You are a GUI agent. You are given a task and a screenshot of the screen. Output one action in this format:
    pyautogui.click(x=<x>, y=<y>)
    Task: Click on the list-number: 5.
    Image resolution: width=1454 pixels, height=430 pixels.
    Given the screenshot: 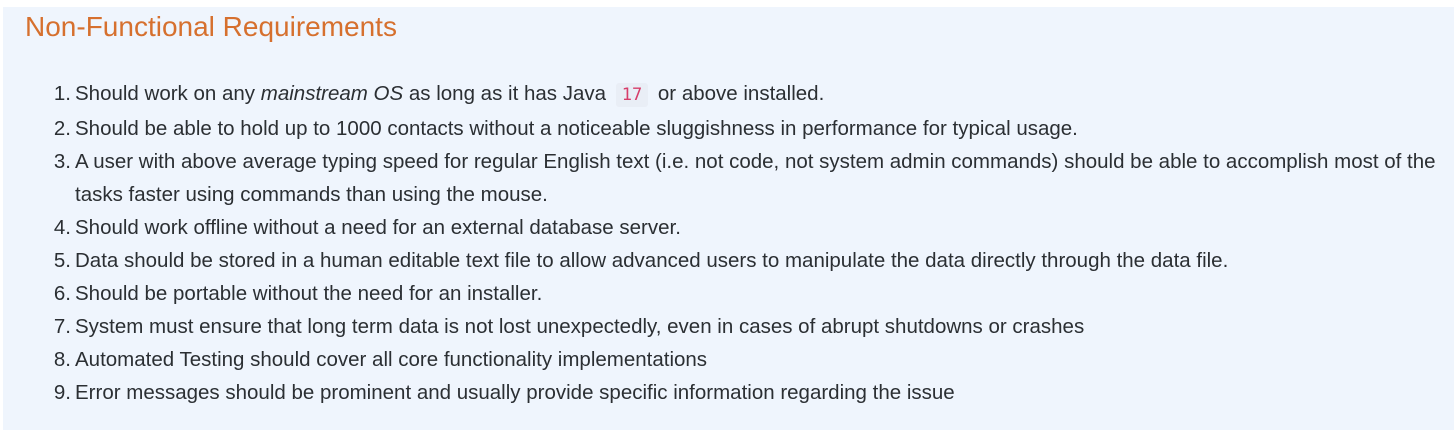 What is the action you would take?
    pyautogui.click(x=62, y=260)
    